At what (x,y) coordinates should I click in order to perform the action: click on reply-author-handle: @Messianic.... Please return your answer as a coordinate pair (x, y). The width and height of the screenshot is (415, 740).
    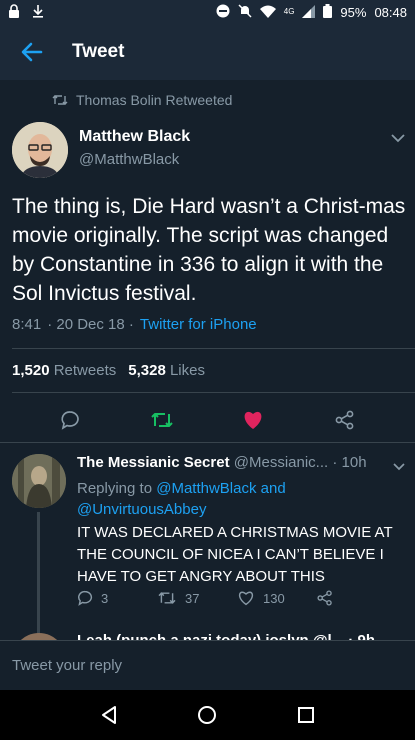
    Looking at the image, I should click on (281, 462).